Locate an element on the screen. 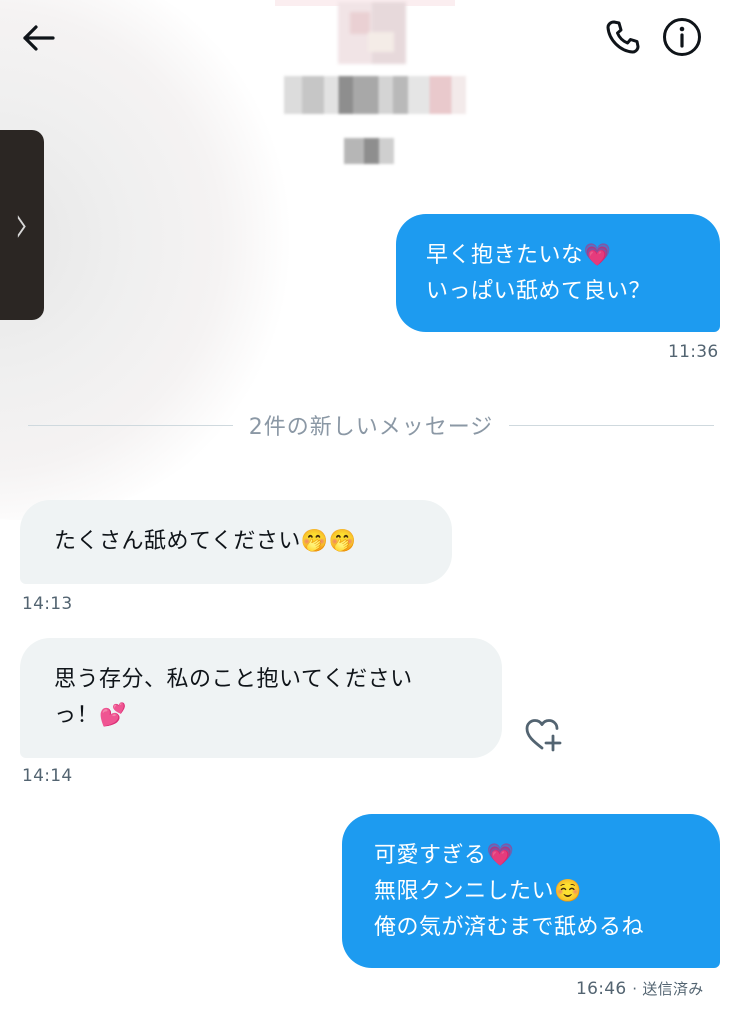 The width and height of the screenshot is (744, 1024). message-timestamp: 11:36 is located at coordinates (693, 352).